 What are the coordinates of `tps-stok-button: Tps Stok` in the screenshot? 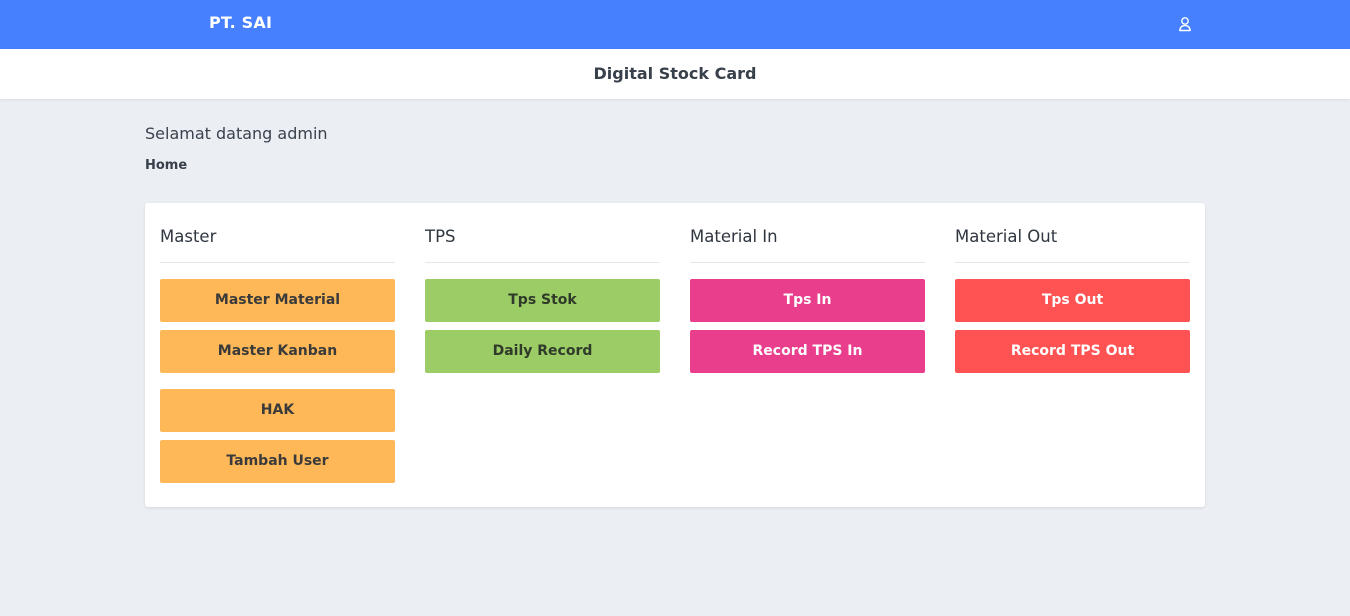 It's located at (542, 300).